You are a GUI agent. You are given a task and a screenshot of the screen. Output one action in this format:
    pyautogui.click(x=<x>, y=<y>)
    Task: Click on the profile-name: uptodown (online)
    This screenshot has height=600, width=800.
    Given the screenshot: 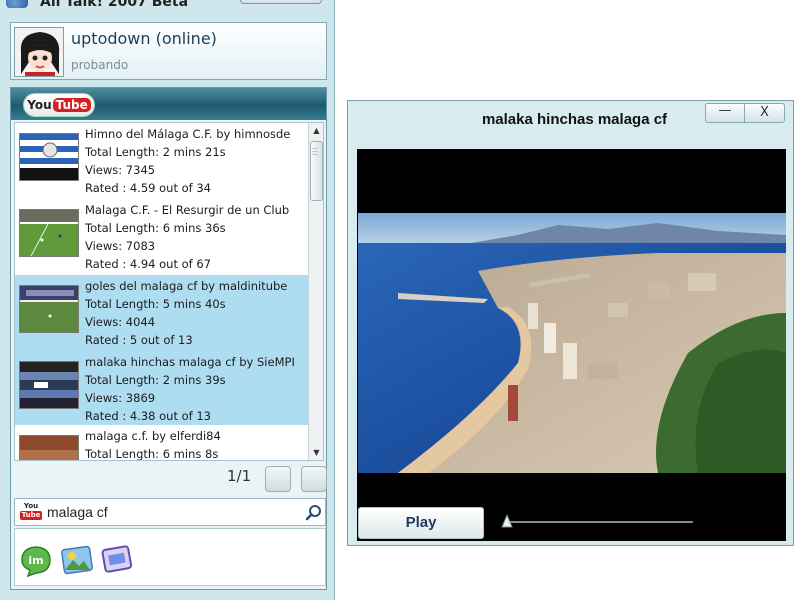 What is the action you would take?
    pyautogui.click(x=144, y=38)
    